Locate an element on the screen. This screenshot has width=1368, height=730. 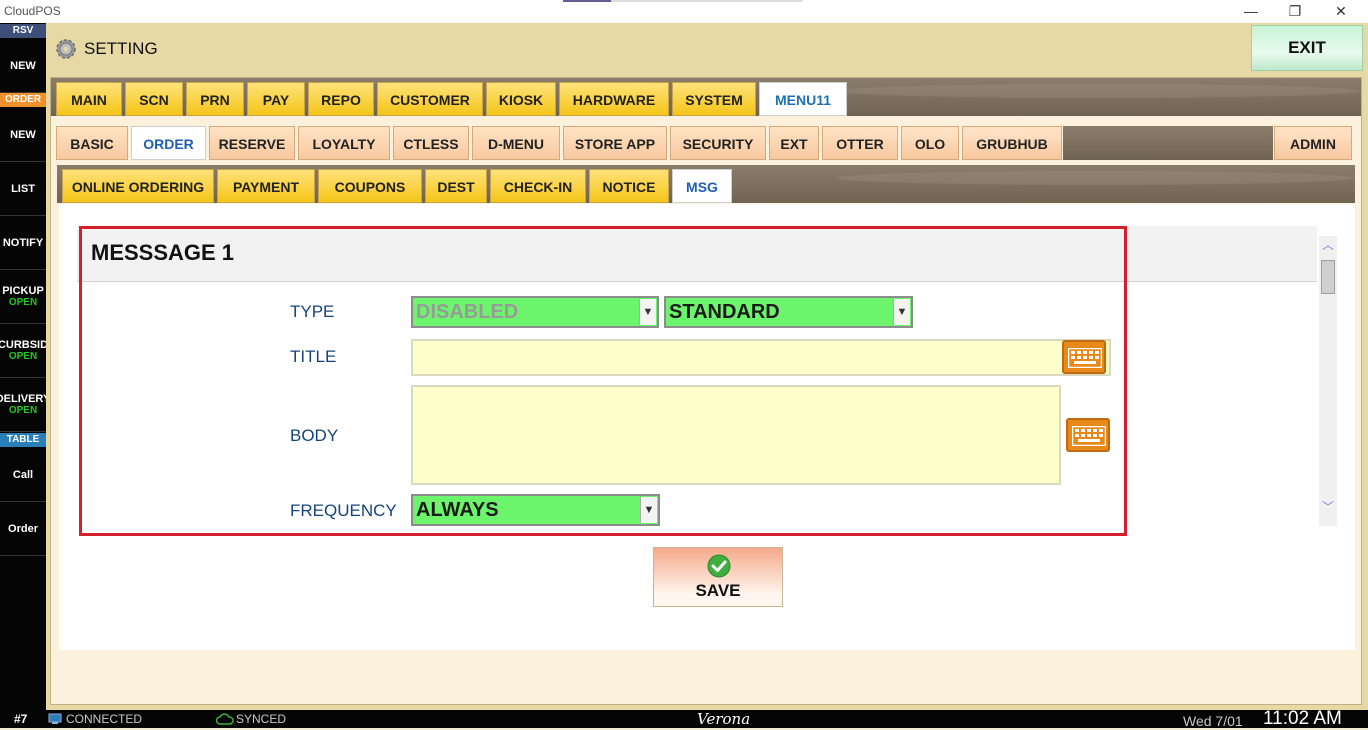
tab-kiosk: KIOSK is located at coordinates (521, 99).